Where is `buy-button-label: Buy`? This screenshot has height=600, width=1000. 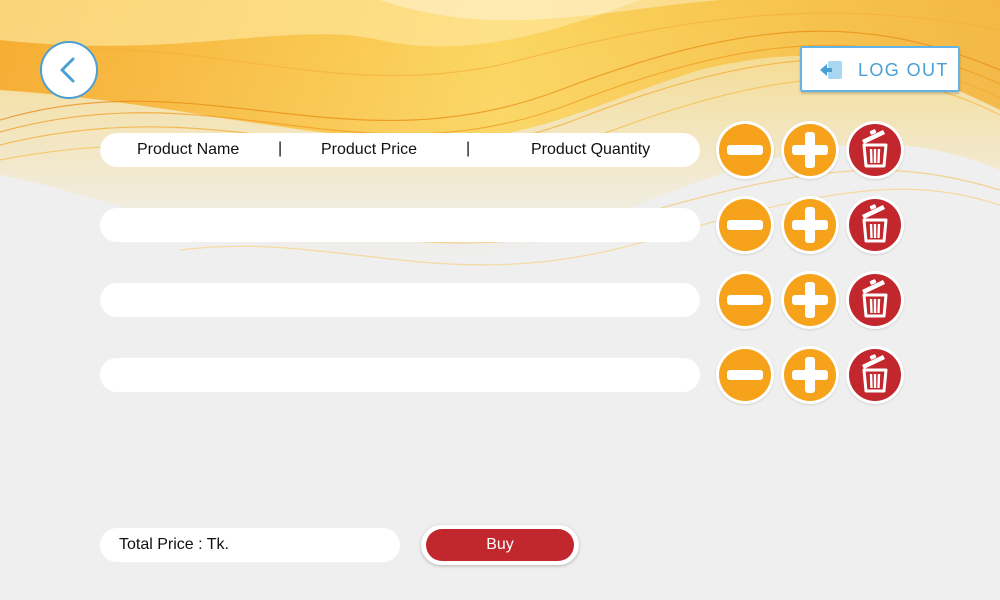 buy-button-label: Buy is located at coordinates (500, 545).